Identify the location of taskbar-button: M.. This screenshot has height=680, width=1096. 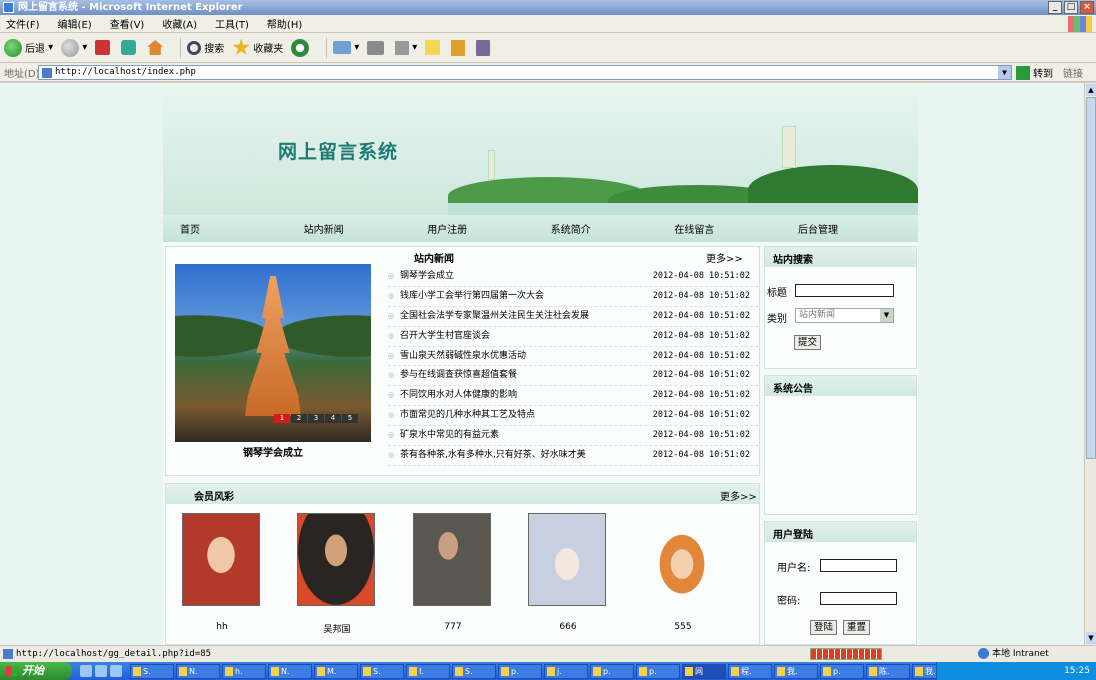
(336, 671).